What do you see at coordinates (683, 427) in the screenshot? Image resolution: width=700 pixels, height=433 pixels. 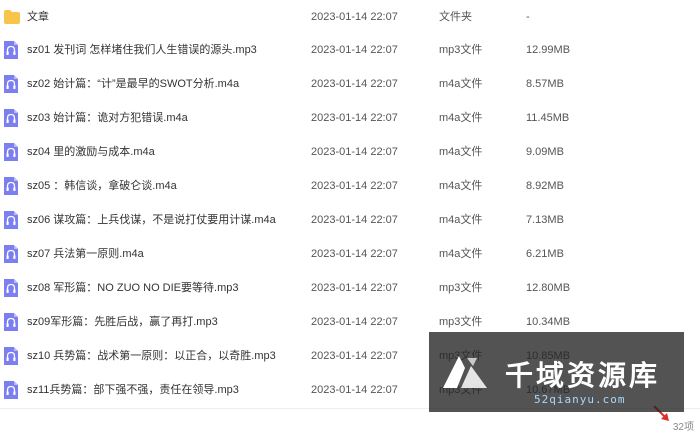 I see `item-count: 32项` at bounding box center [683, 427].